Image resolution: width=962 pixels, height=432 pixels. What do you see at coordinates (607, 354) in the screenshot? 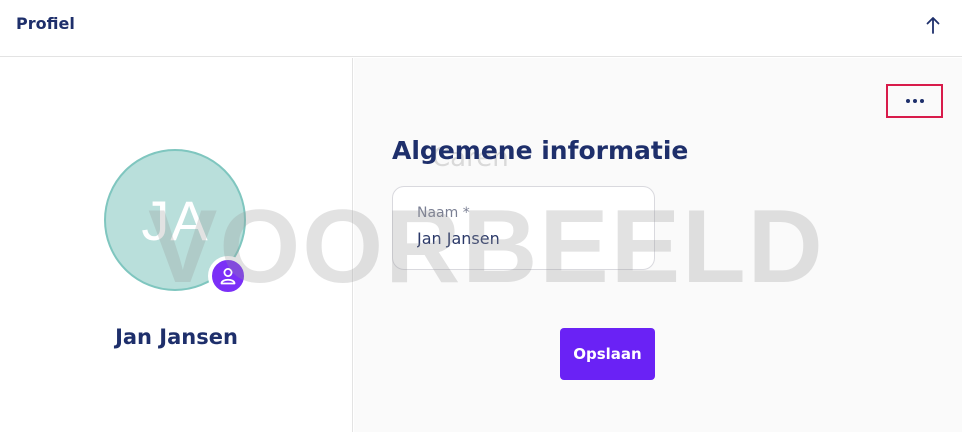
I see `save-button: Opslaan` at bounding box center [607, 354].